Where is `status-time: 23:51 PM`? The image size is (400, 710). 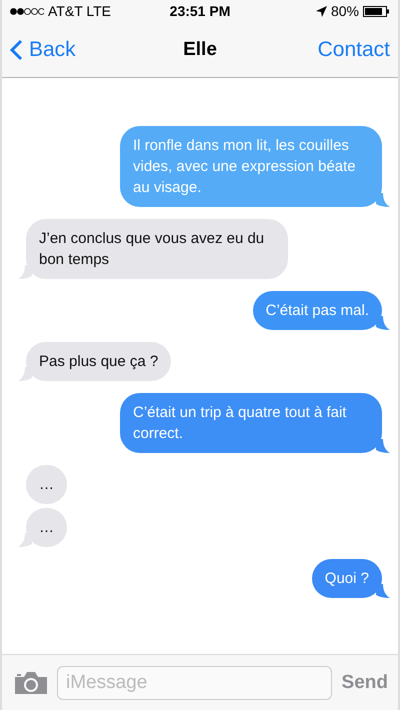
status-time: 23:51 PM is located at coordinates (200, 11).